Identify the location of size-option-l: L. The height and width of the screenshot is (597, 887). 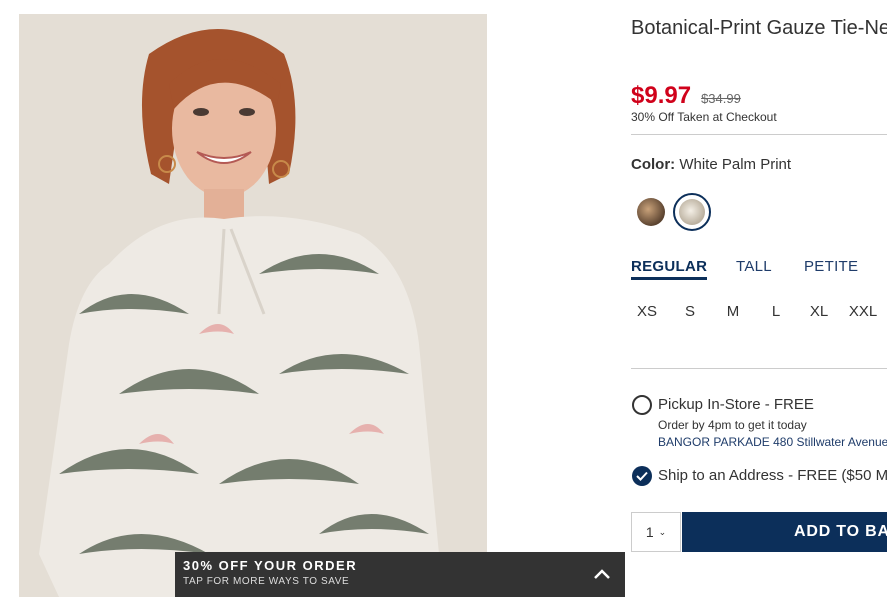
(776, 311).